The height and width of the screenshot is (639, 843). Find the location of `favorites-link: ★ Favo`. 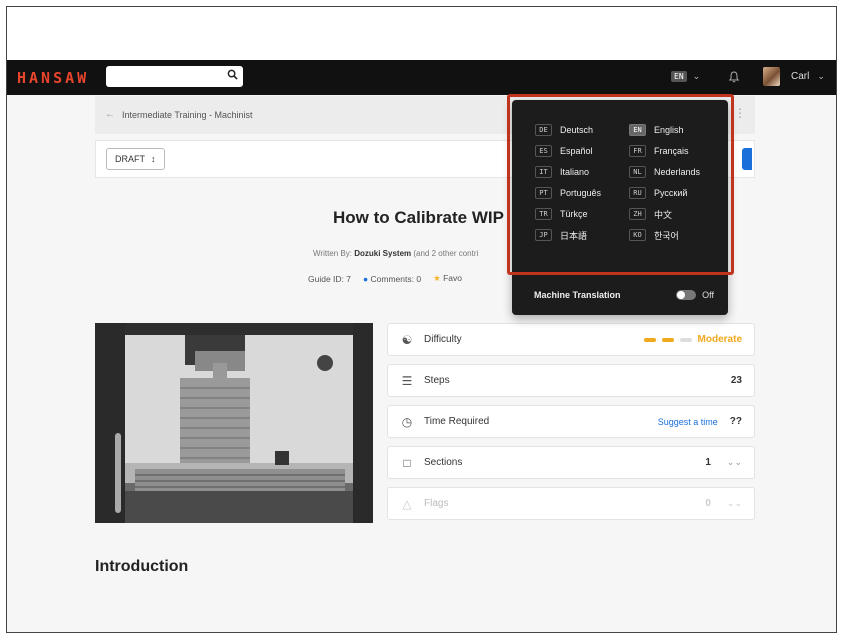

favorites-link: ★ Favo is located at coordinates (447, 278).